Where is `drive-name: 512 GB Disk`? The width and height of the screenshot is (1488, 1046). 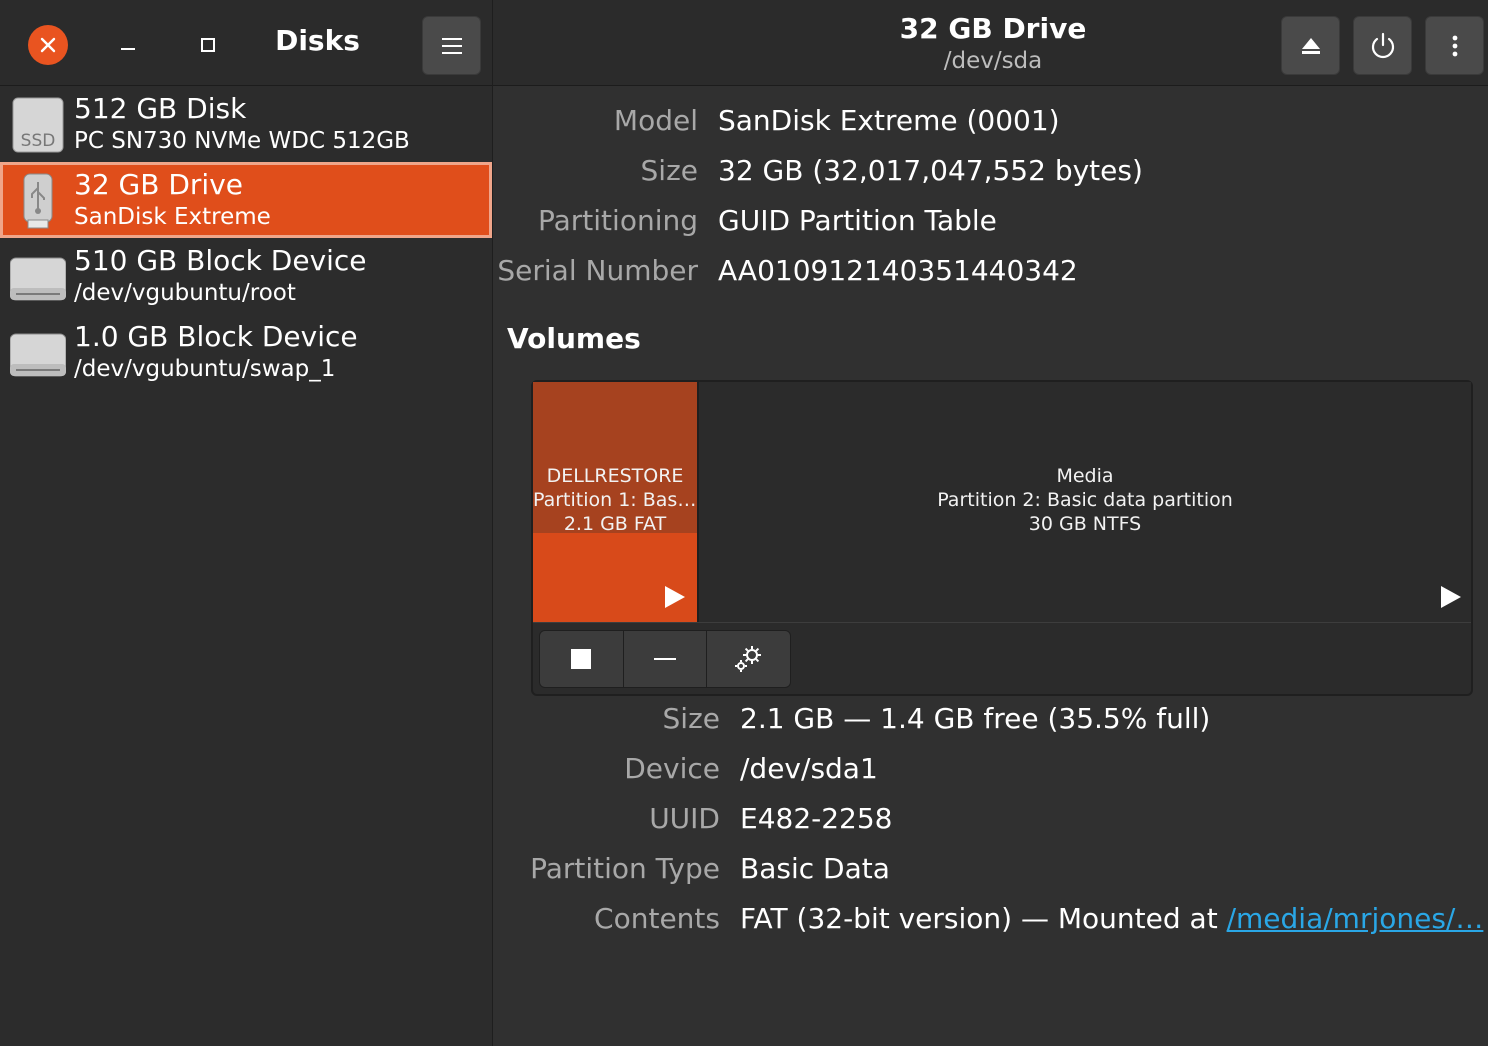 drive-name: 512 GB Disk is located at coordinates (160, 108).